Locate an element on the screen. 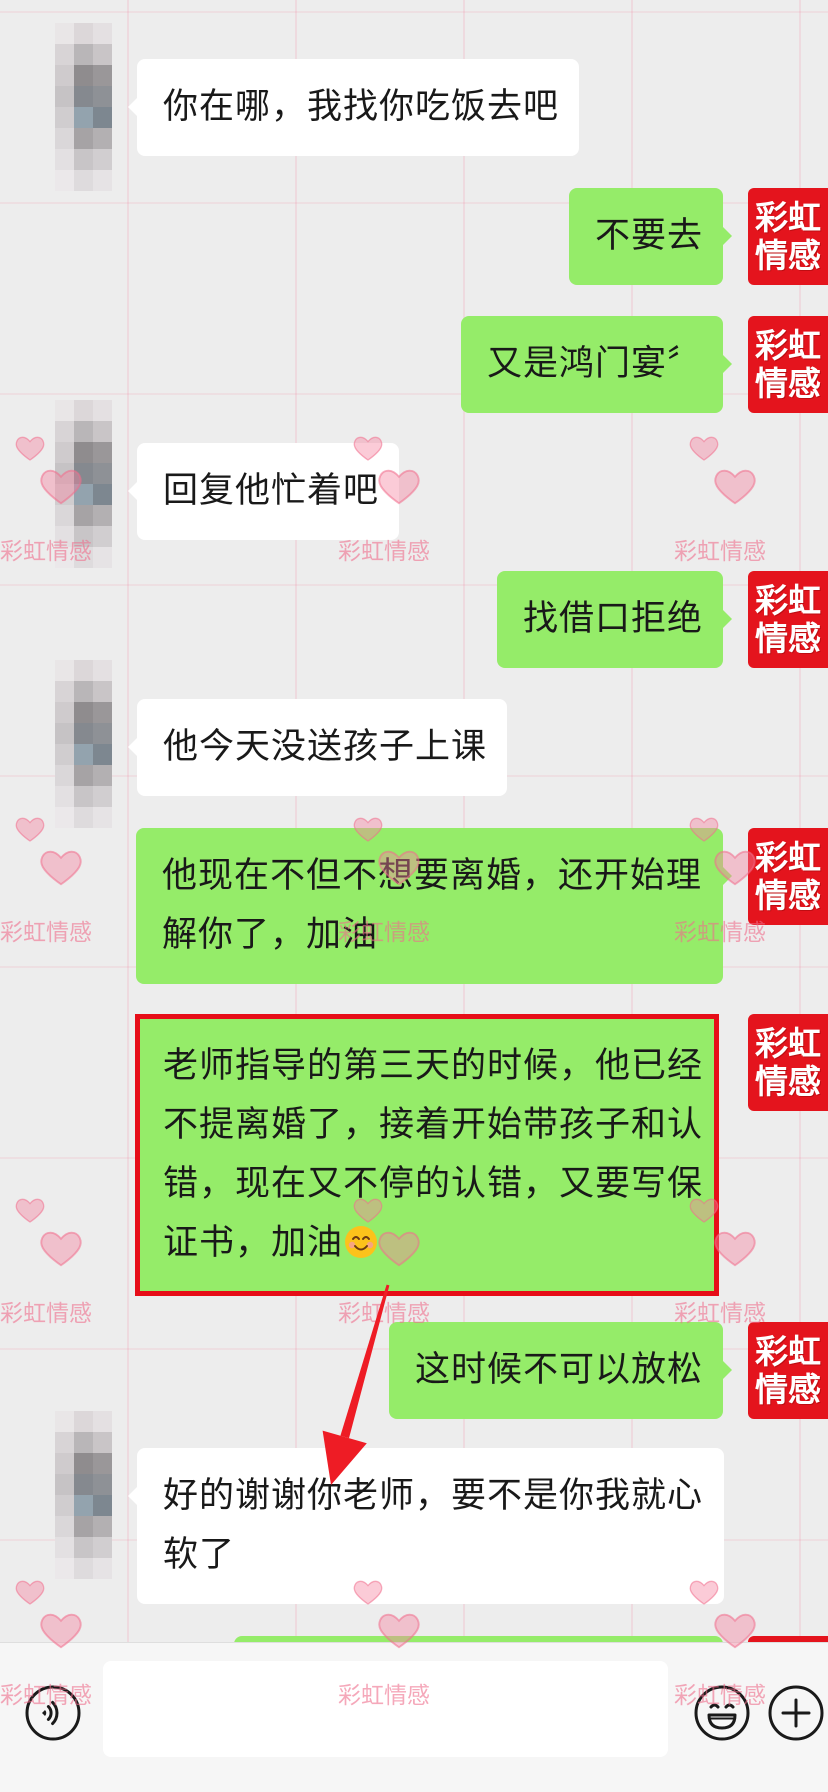 The image size is (828, 1792). outgoing-message-bubble: 这时候不可以放松 is located at coordinates (560, 1370).